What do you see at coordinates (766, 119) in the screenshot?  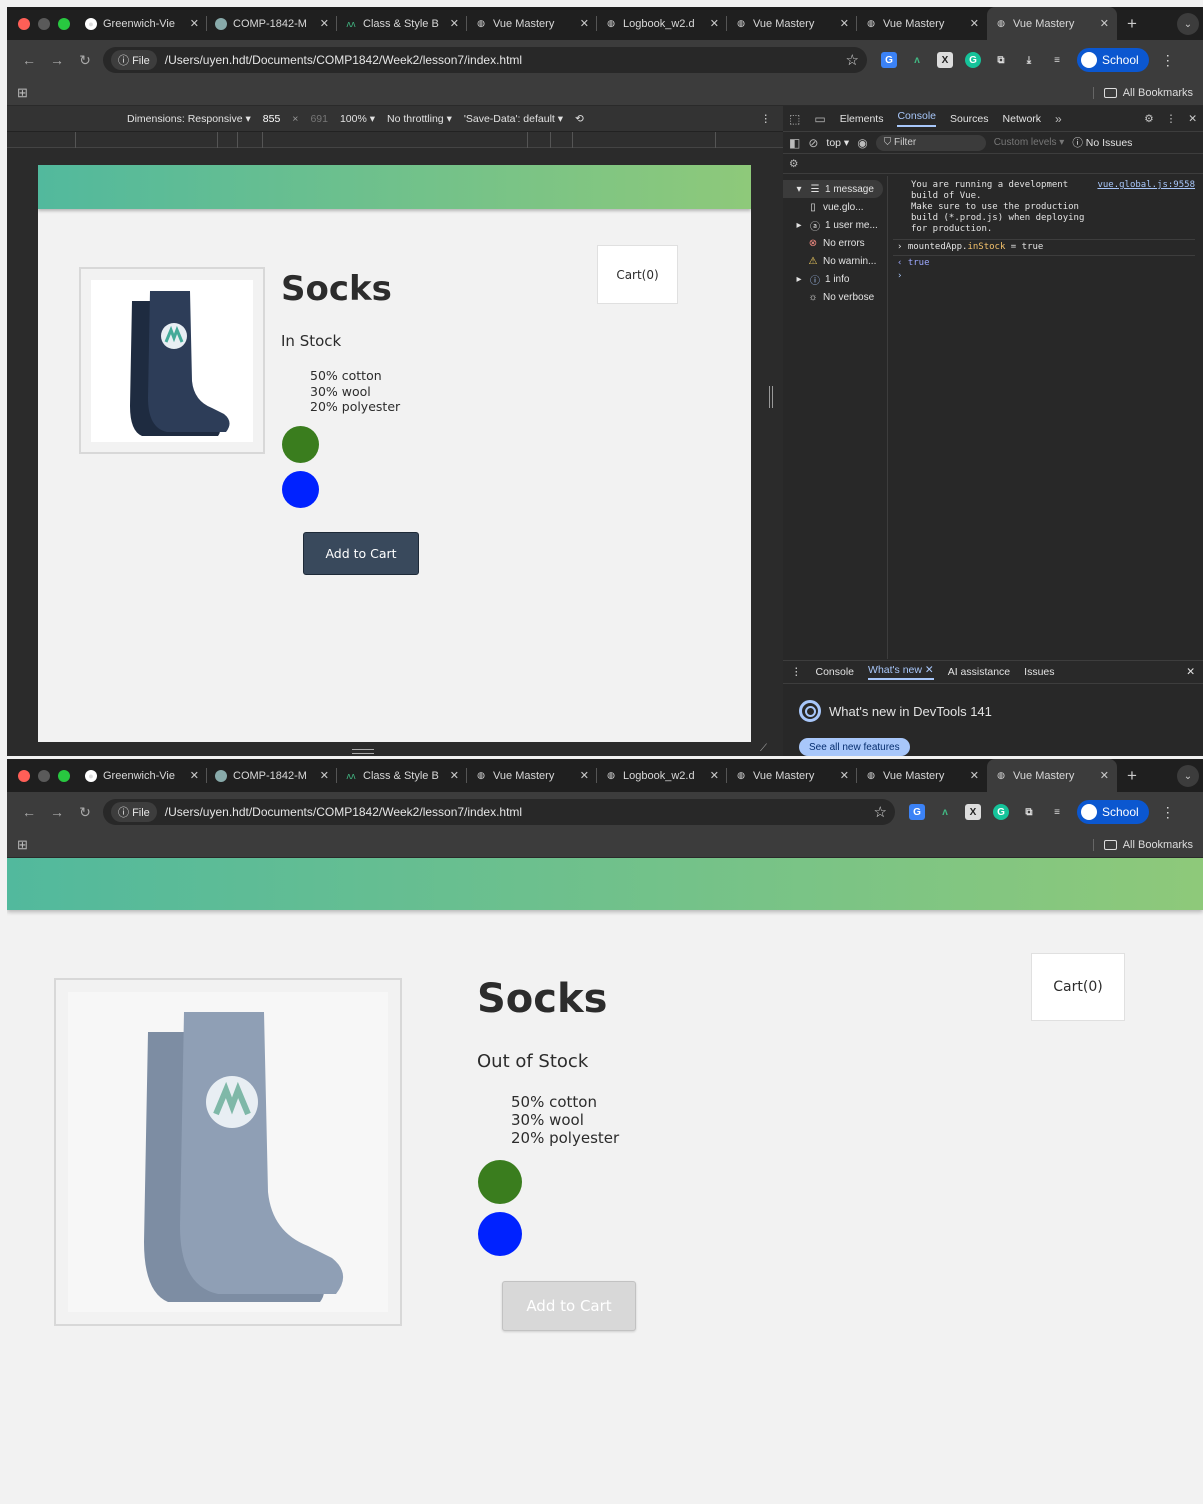 I see `device-toolbar-menu-icon: ⋮` at bounding box center [766, 119].